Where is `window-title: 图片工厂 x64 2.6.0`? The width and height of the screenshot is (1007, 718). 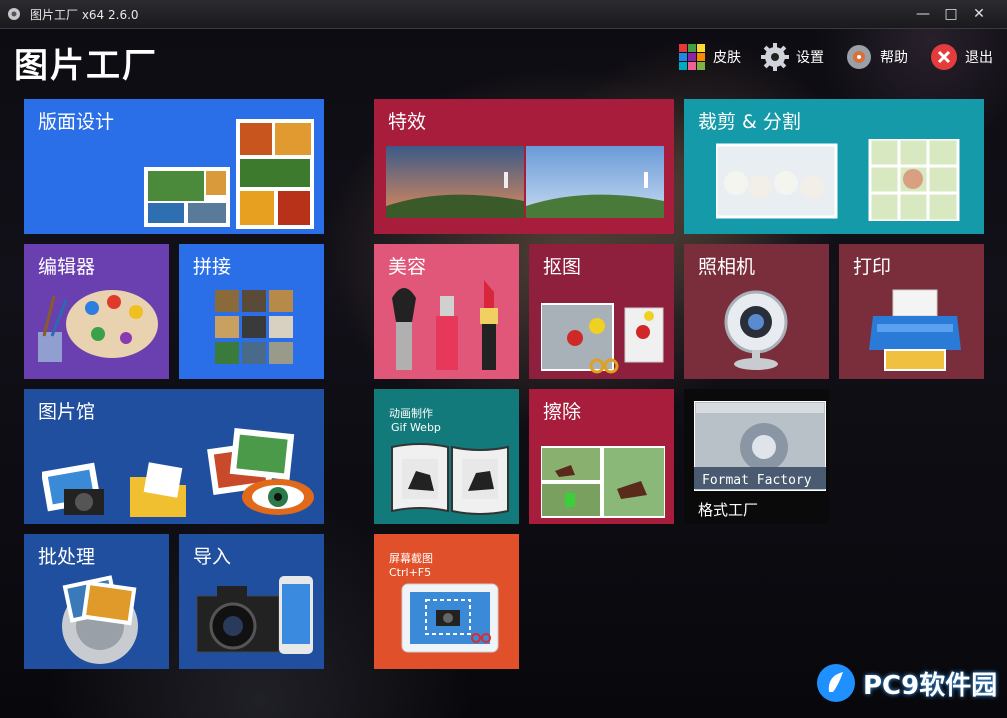 window-title: 图片工厂 x64 2.6.0 is located at coordinates (84, 15).